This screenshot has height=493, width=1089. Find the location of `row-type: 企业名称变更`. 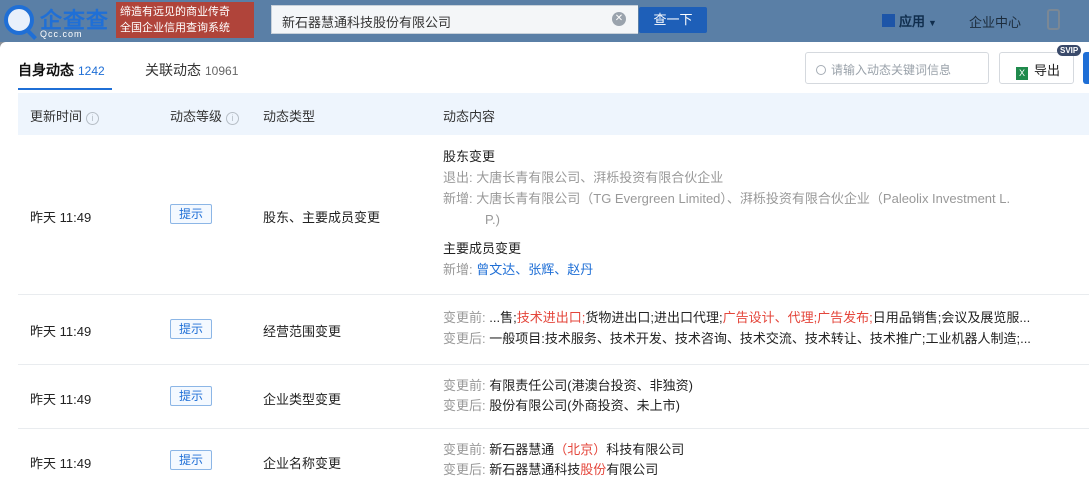

row-type: 企业名称变更 is located at coordinates (302, 463).